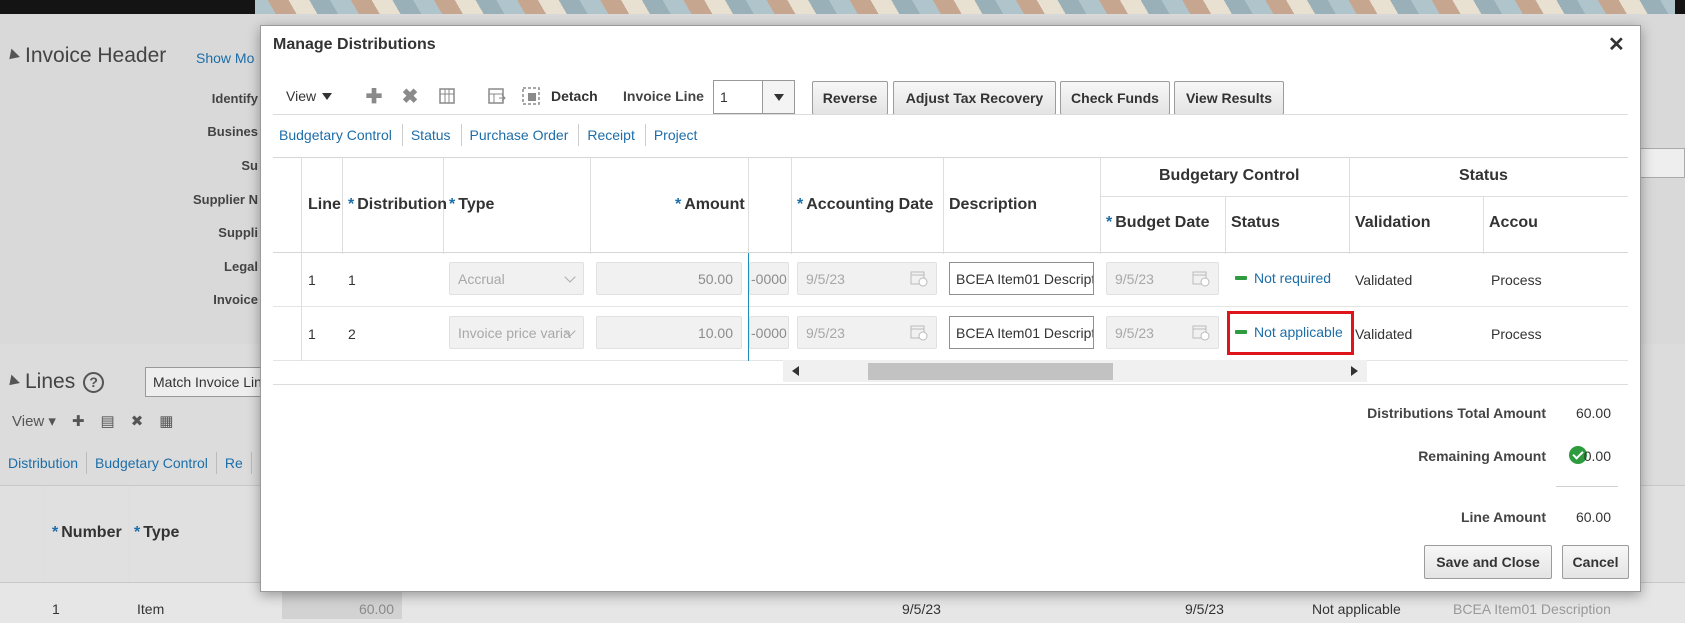 The height and width of the screenshot is (623, 1685). I want to click on view-results-button: View Results, so click(1229, 98).